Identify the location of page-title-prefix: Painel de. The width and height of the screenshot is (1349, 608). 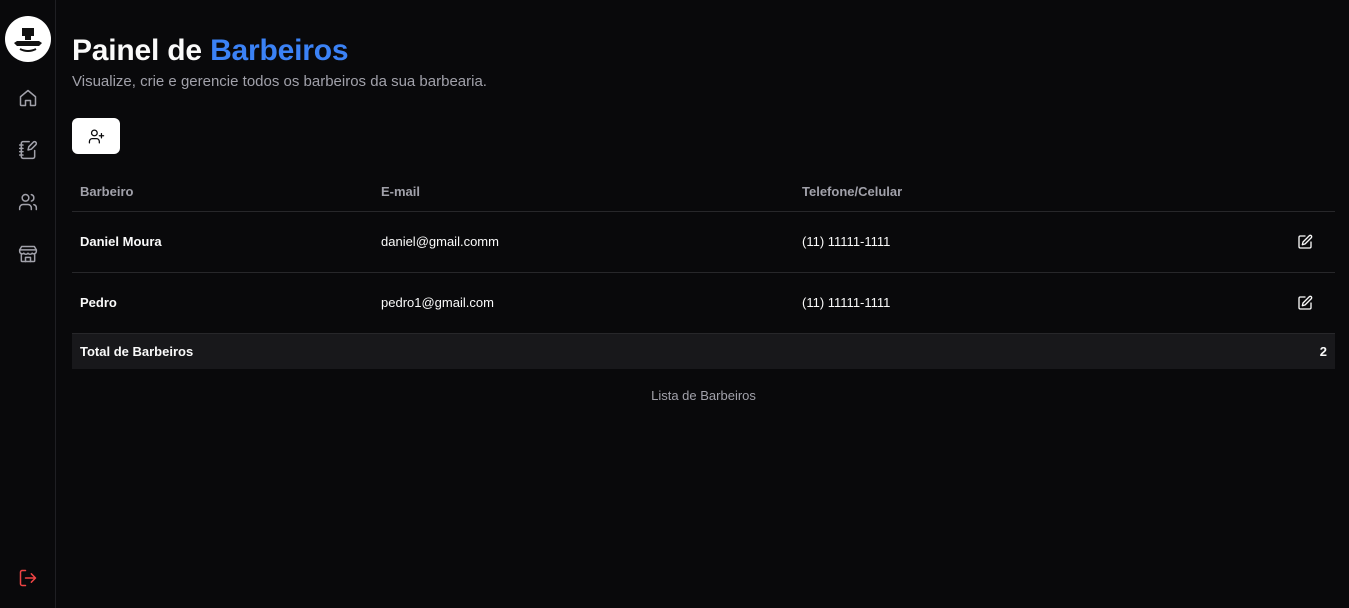
(141, 50).